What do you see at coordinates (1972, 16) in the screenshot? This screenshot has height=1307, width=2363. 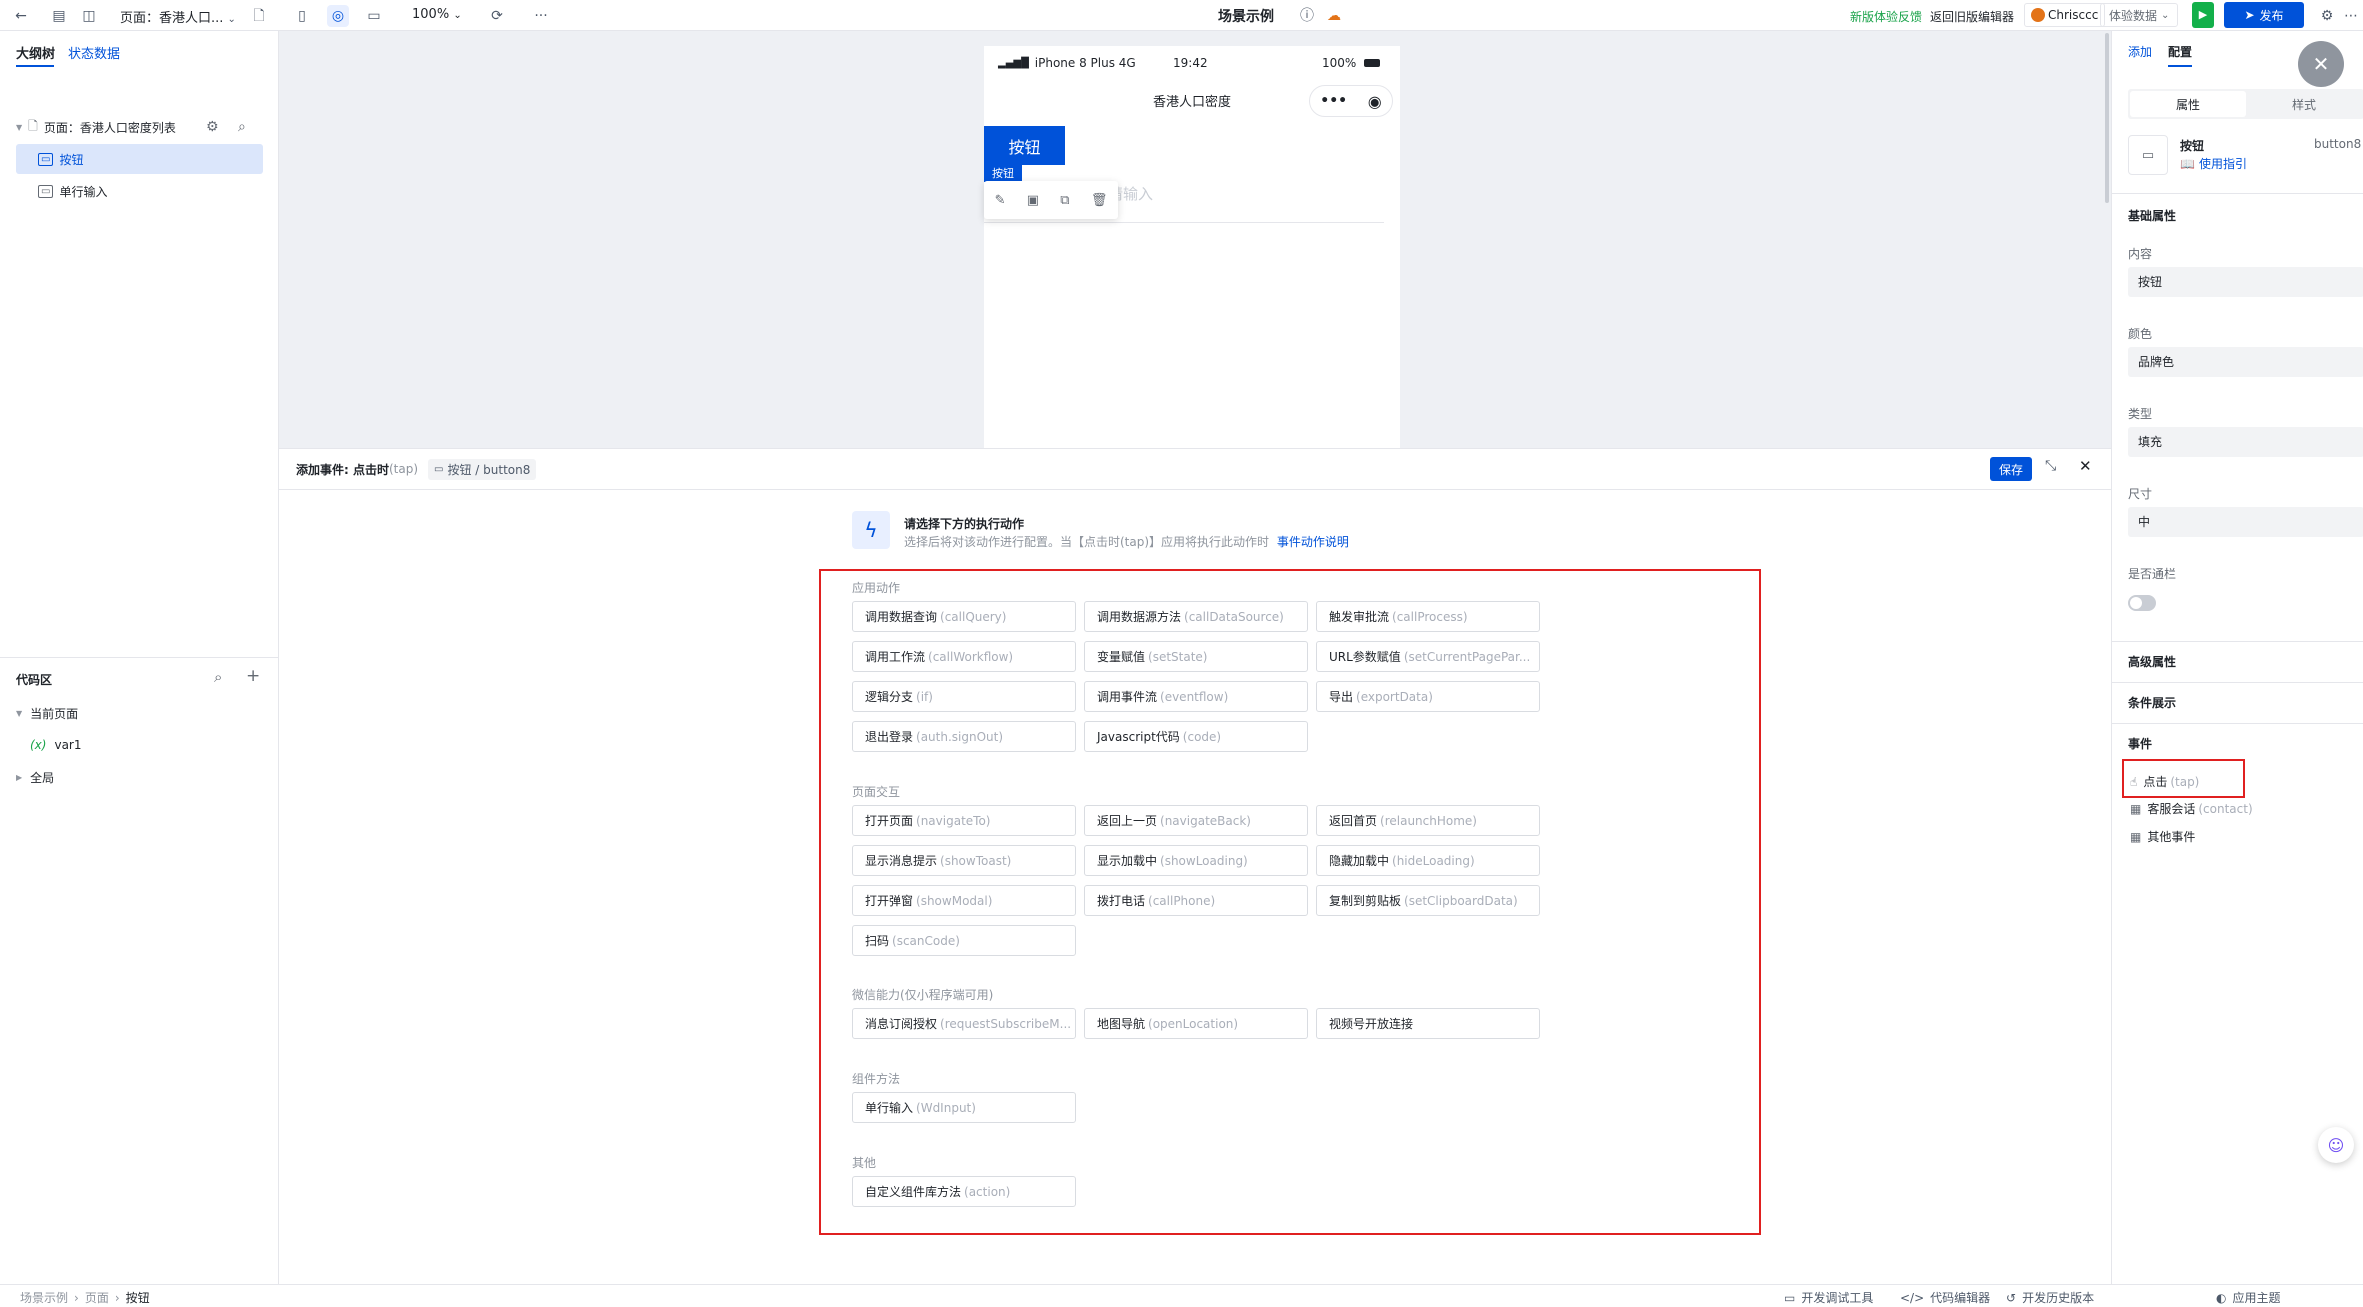 I see `back-old-editor-link: 返回旧版编辑器` at bounding box center [1972, 16].